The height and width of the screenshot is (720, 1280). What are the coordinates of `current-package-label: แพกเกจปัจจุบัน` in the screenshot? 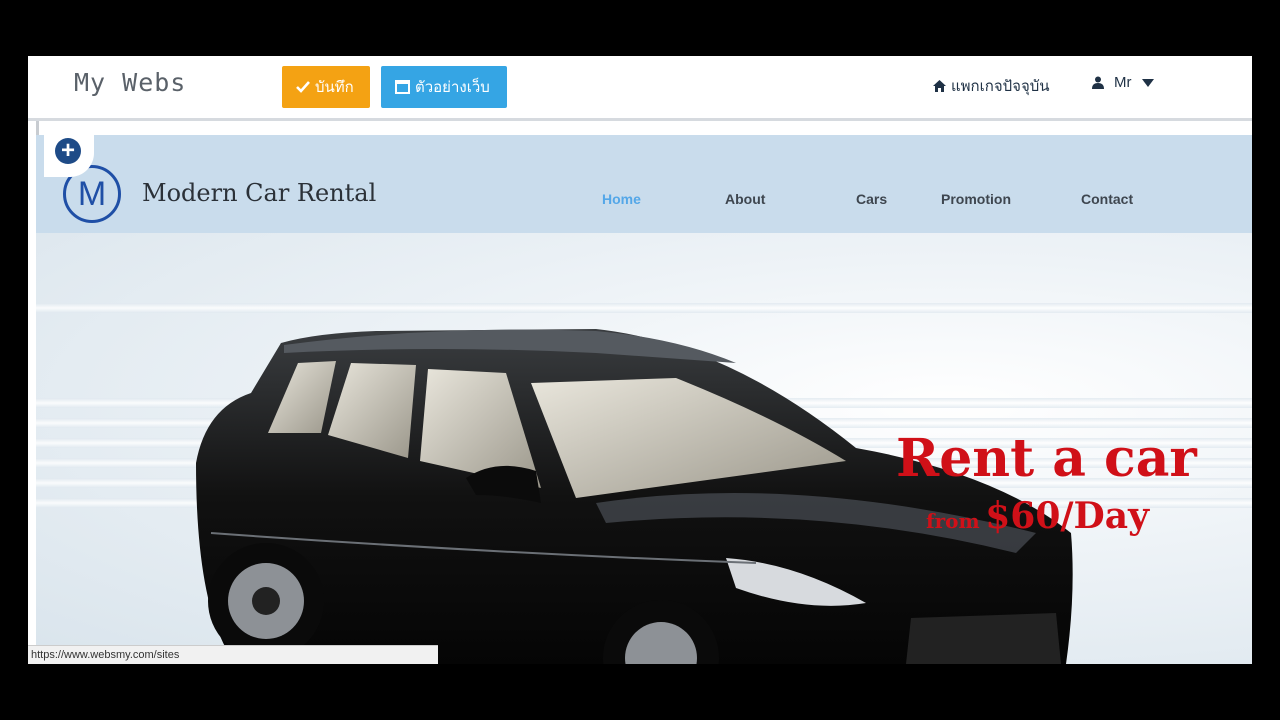 It's located at (1000, 86).